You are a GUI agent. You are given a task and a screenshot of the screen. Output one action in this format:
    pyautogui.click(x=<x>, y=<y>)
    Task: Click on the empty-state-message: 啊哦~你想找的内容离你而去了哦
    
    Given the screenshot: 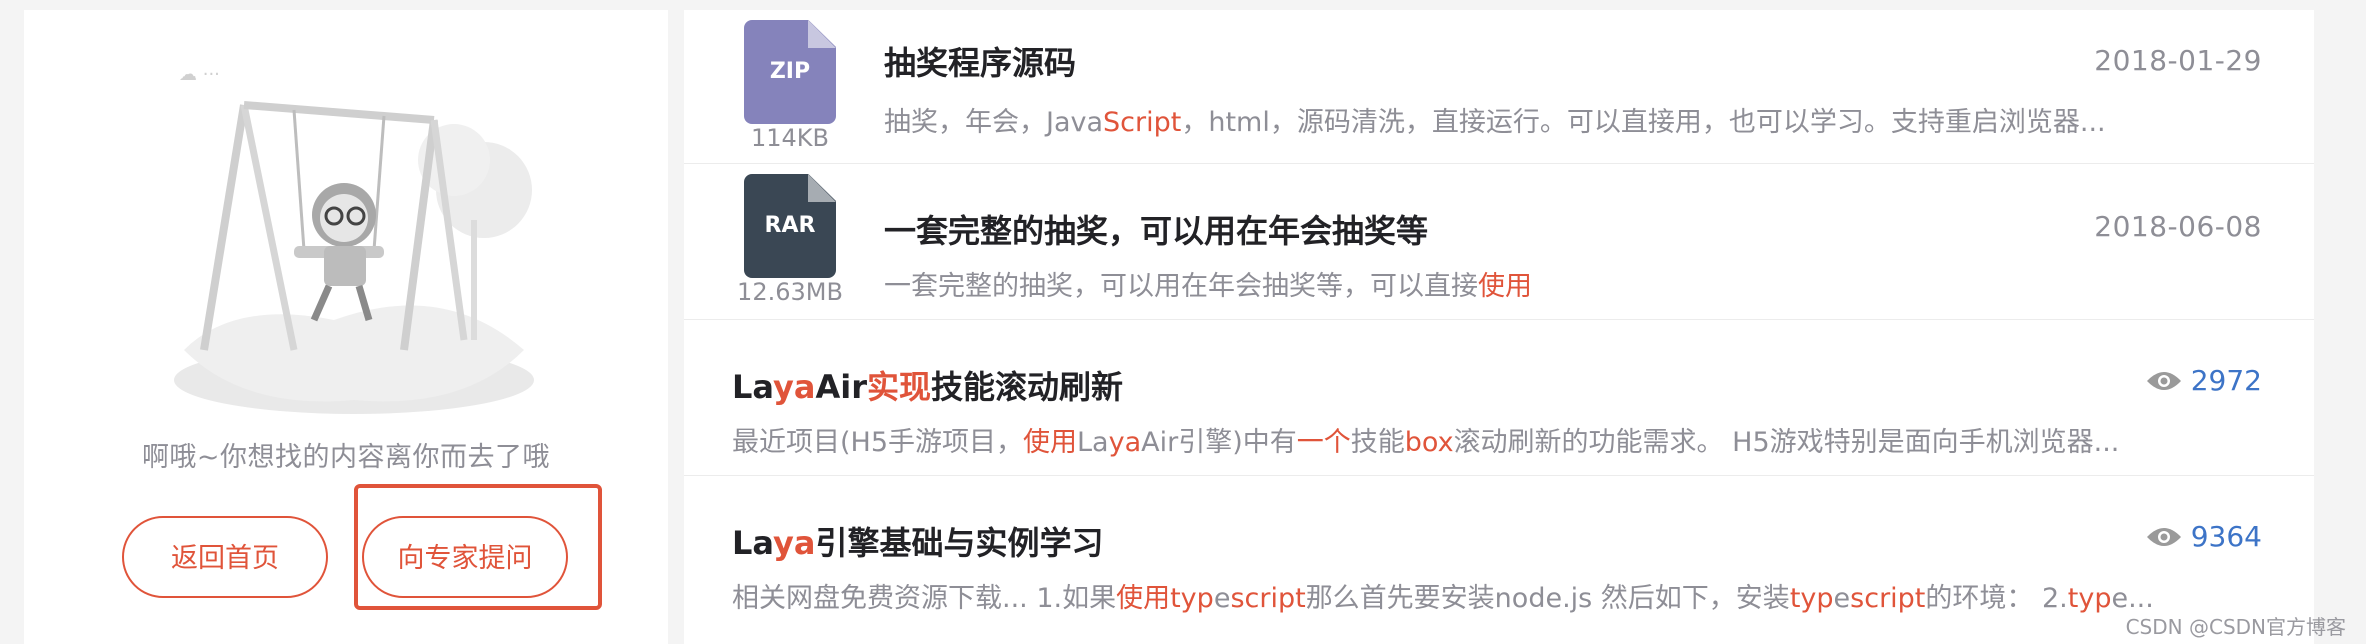 What is the action you would take?
    pyautogui.click(x=346, y=457)
    